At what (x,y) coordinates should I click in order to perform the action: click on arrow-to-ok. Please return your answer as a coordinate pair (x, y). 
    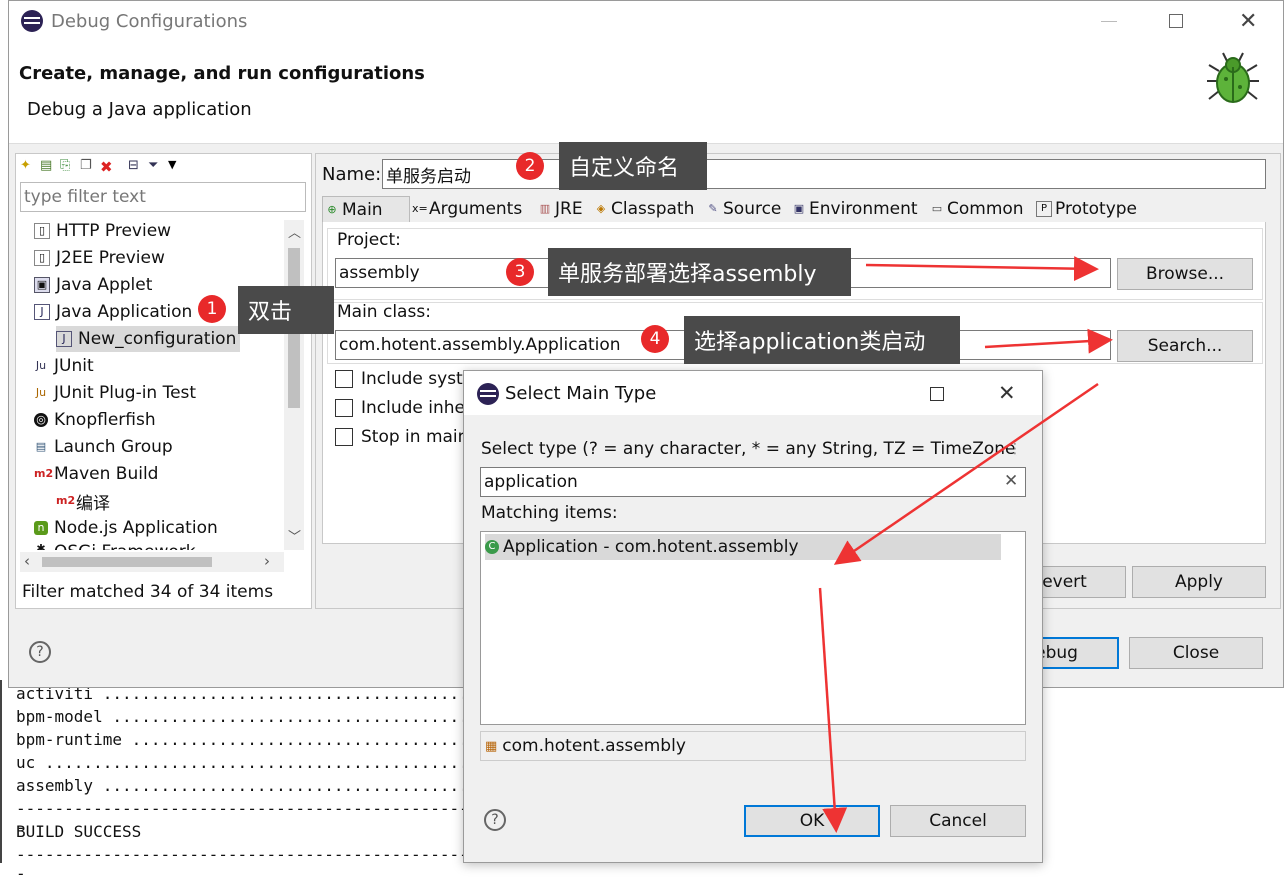
    Looking at the image, I should click on (833, 710).